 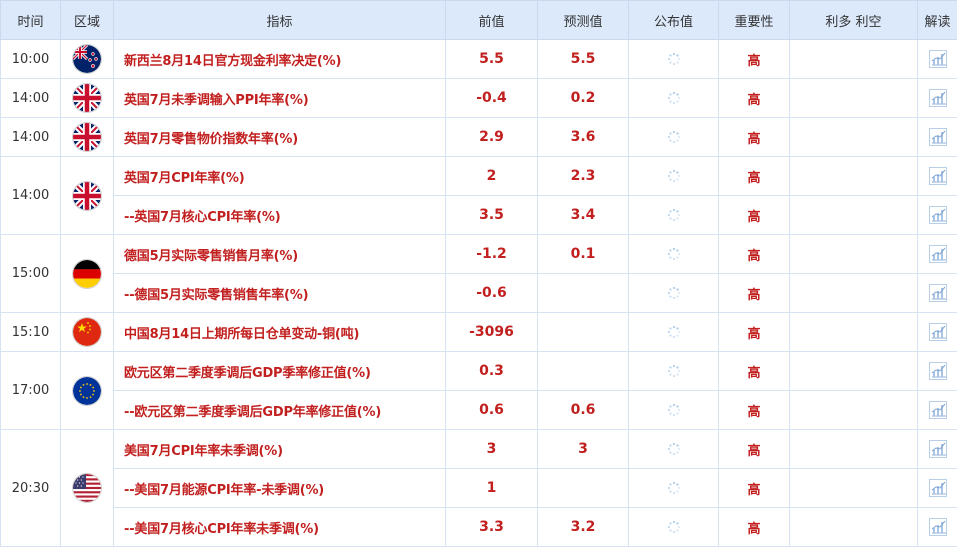 I want to click on table-row: 10:00新西兰8月14日官方现金利率决定(%)5.55.5高, so click(x=479, y=59).